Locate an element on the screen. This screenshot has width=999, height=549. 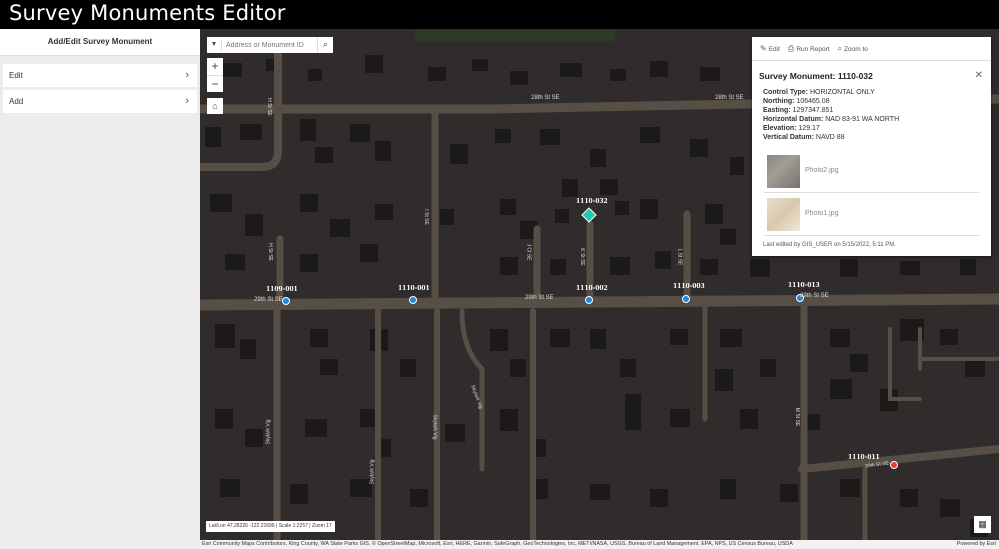
attribute-label: Easting: is located at coordinates (777, 110).